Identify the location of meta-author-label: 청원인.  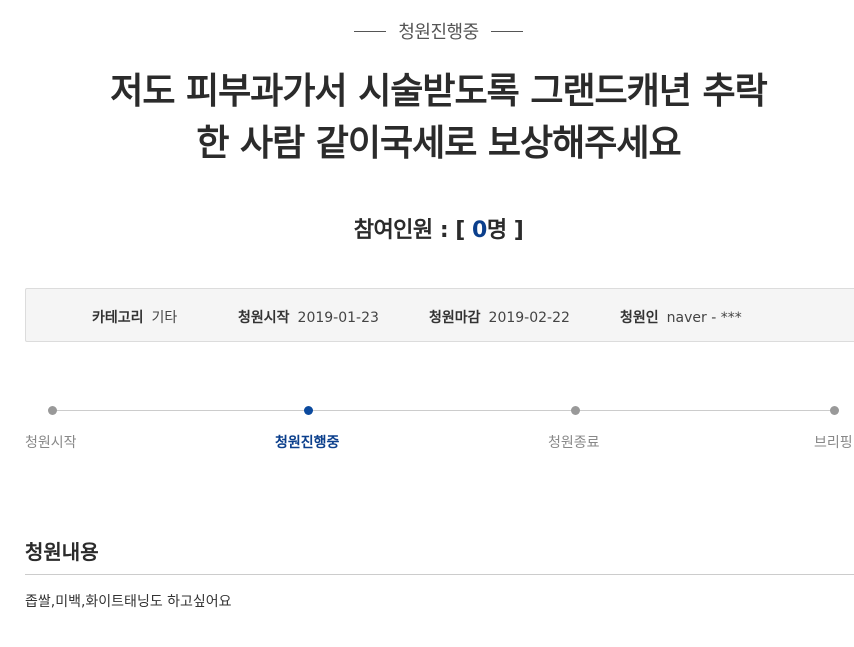
(639, 318).